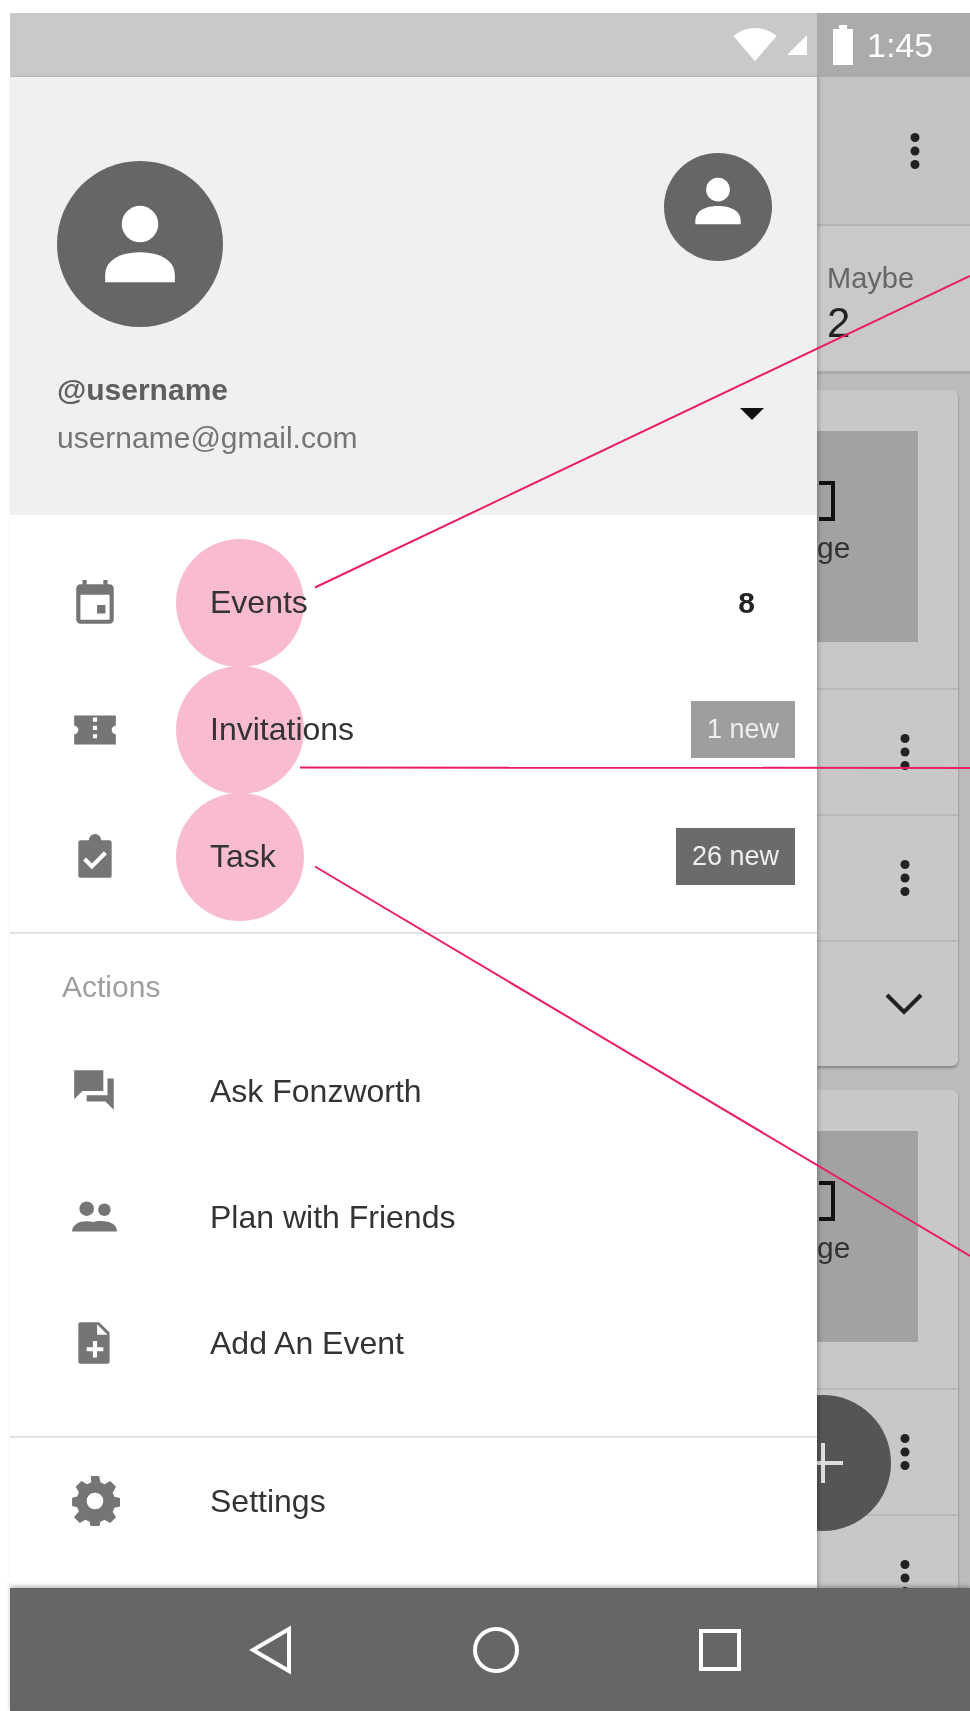 Image resolution: width=970 pixels, height=1711 pixels. I want to click on settings-icon, so click(95, 1501).